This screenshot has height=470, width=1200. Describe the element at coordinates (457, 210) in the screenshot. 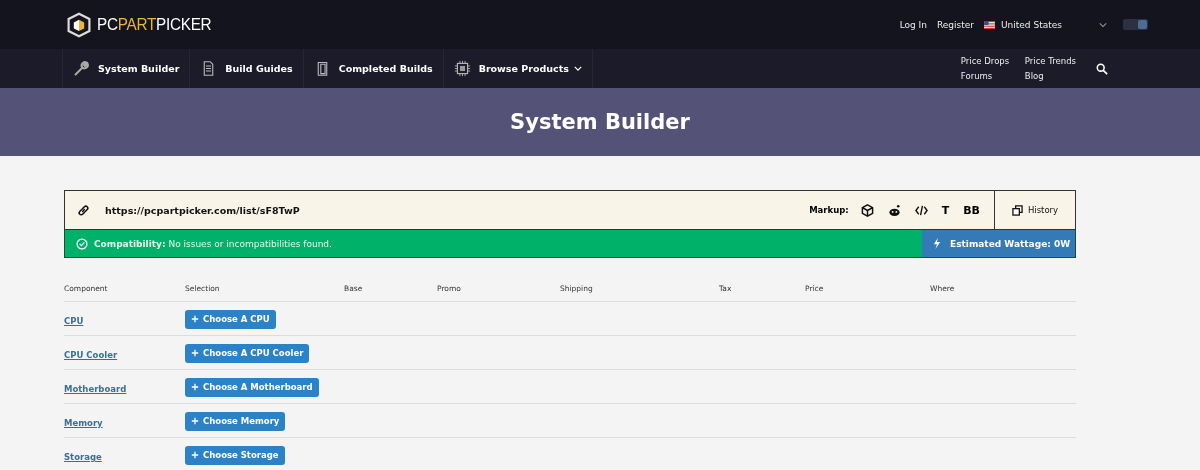

I see `list-url: https://pcpartpicker.com/list/sF8TwP` at that location.